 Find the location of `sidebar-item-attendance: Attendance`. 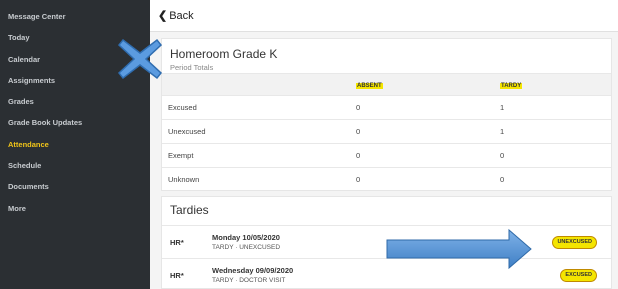

sidebar-item-attendance: Attendance is located at coordinates (75, 144).